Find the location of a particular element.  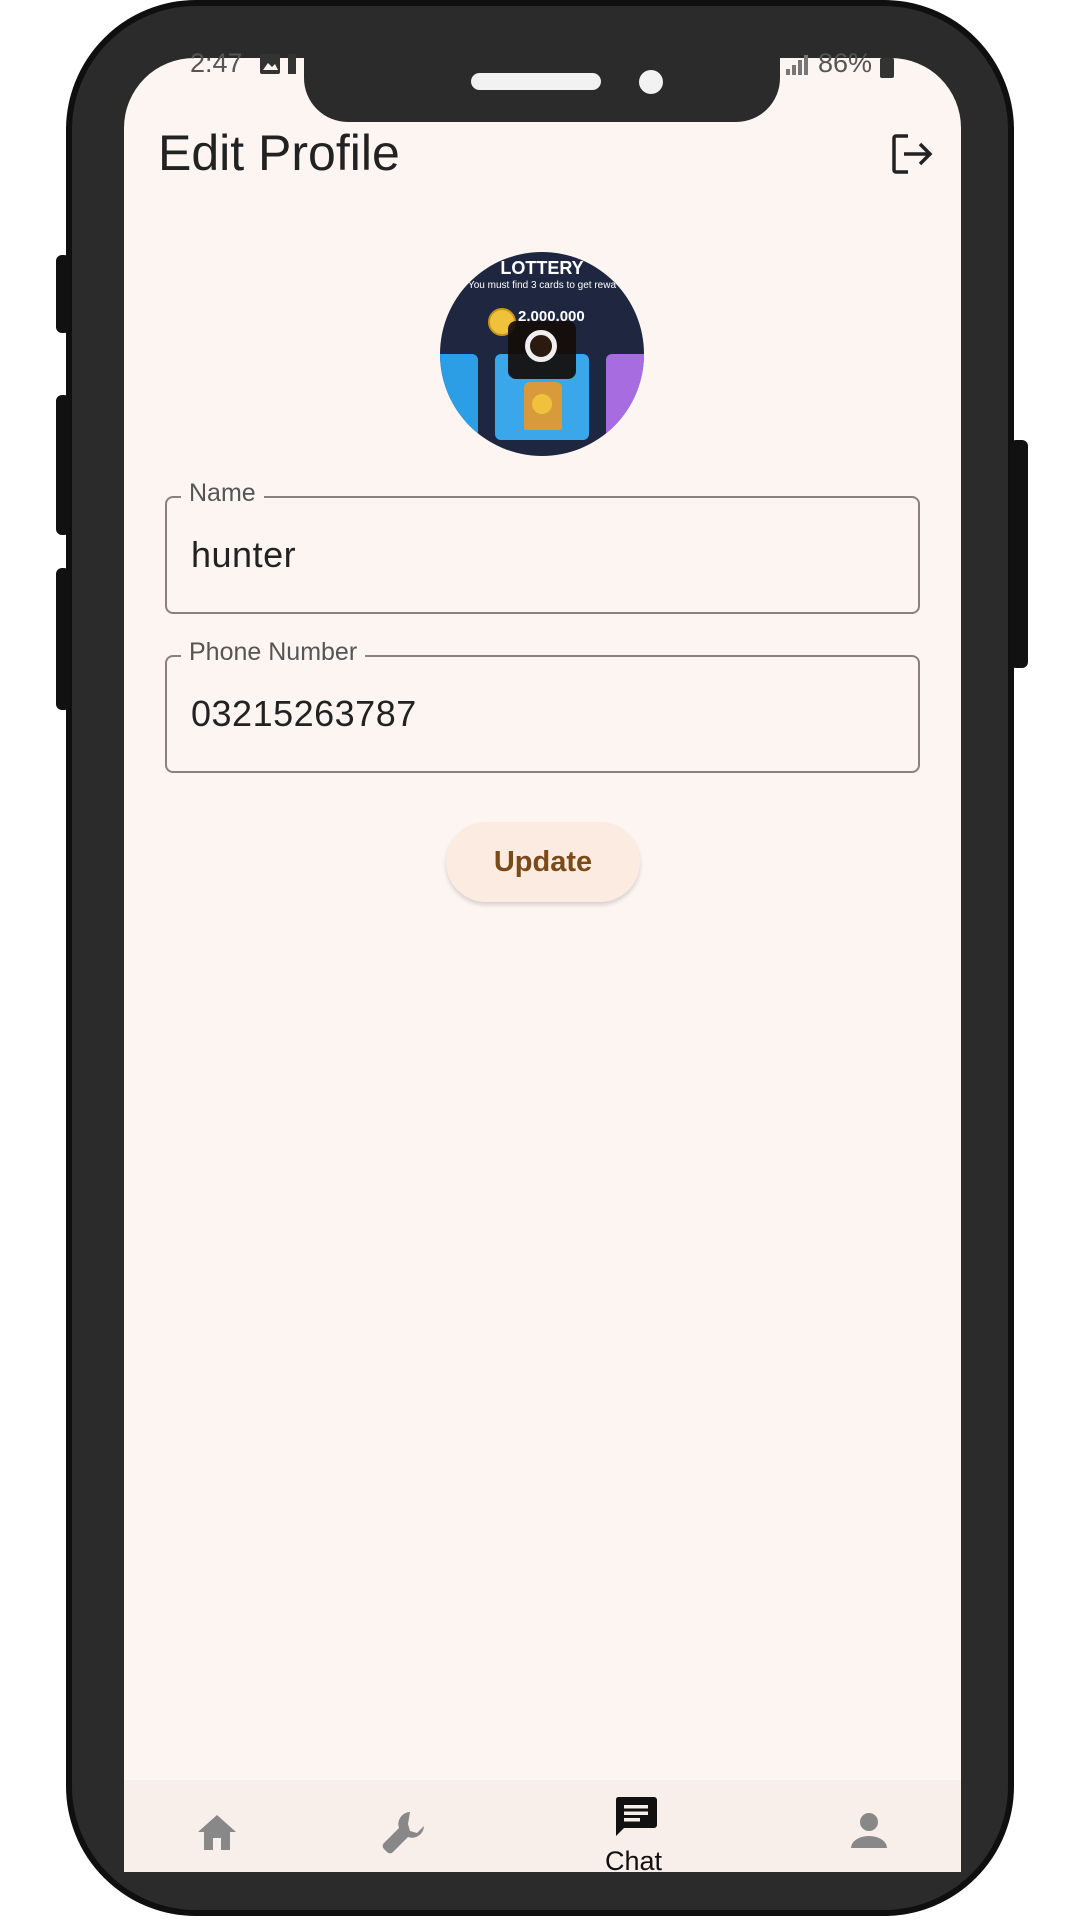

wrench-icon is located at coordinates (404, 1834).